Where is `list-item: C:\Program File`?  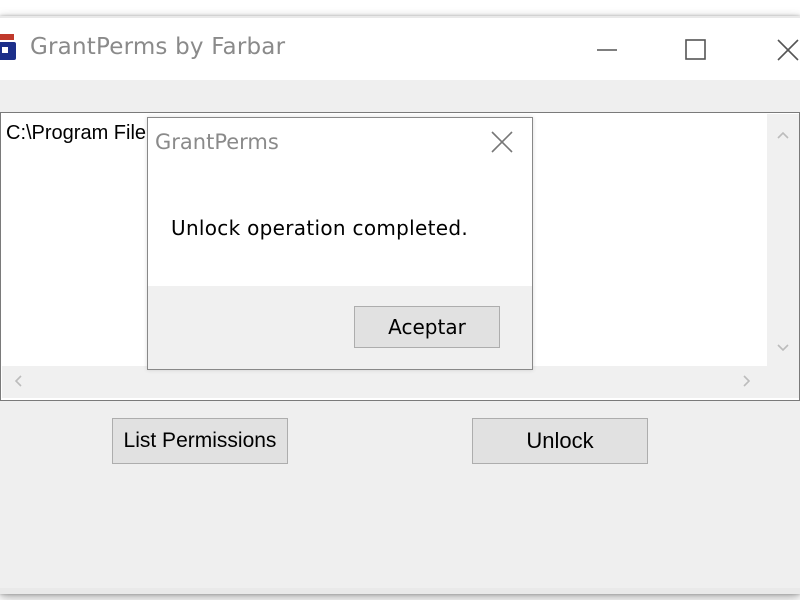
list-item: C:\Program File is located at coordinates (76, 133).